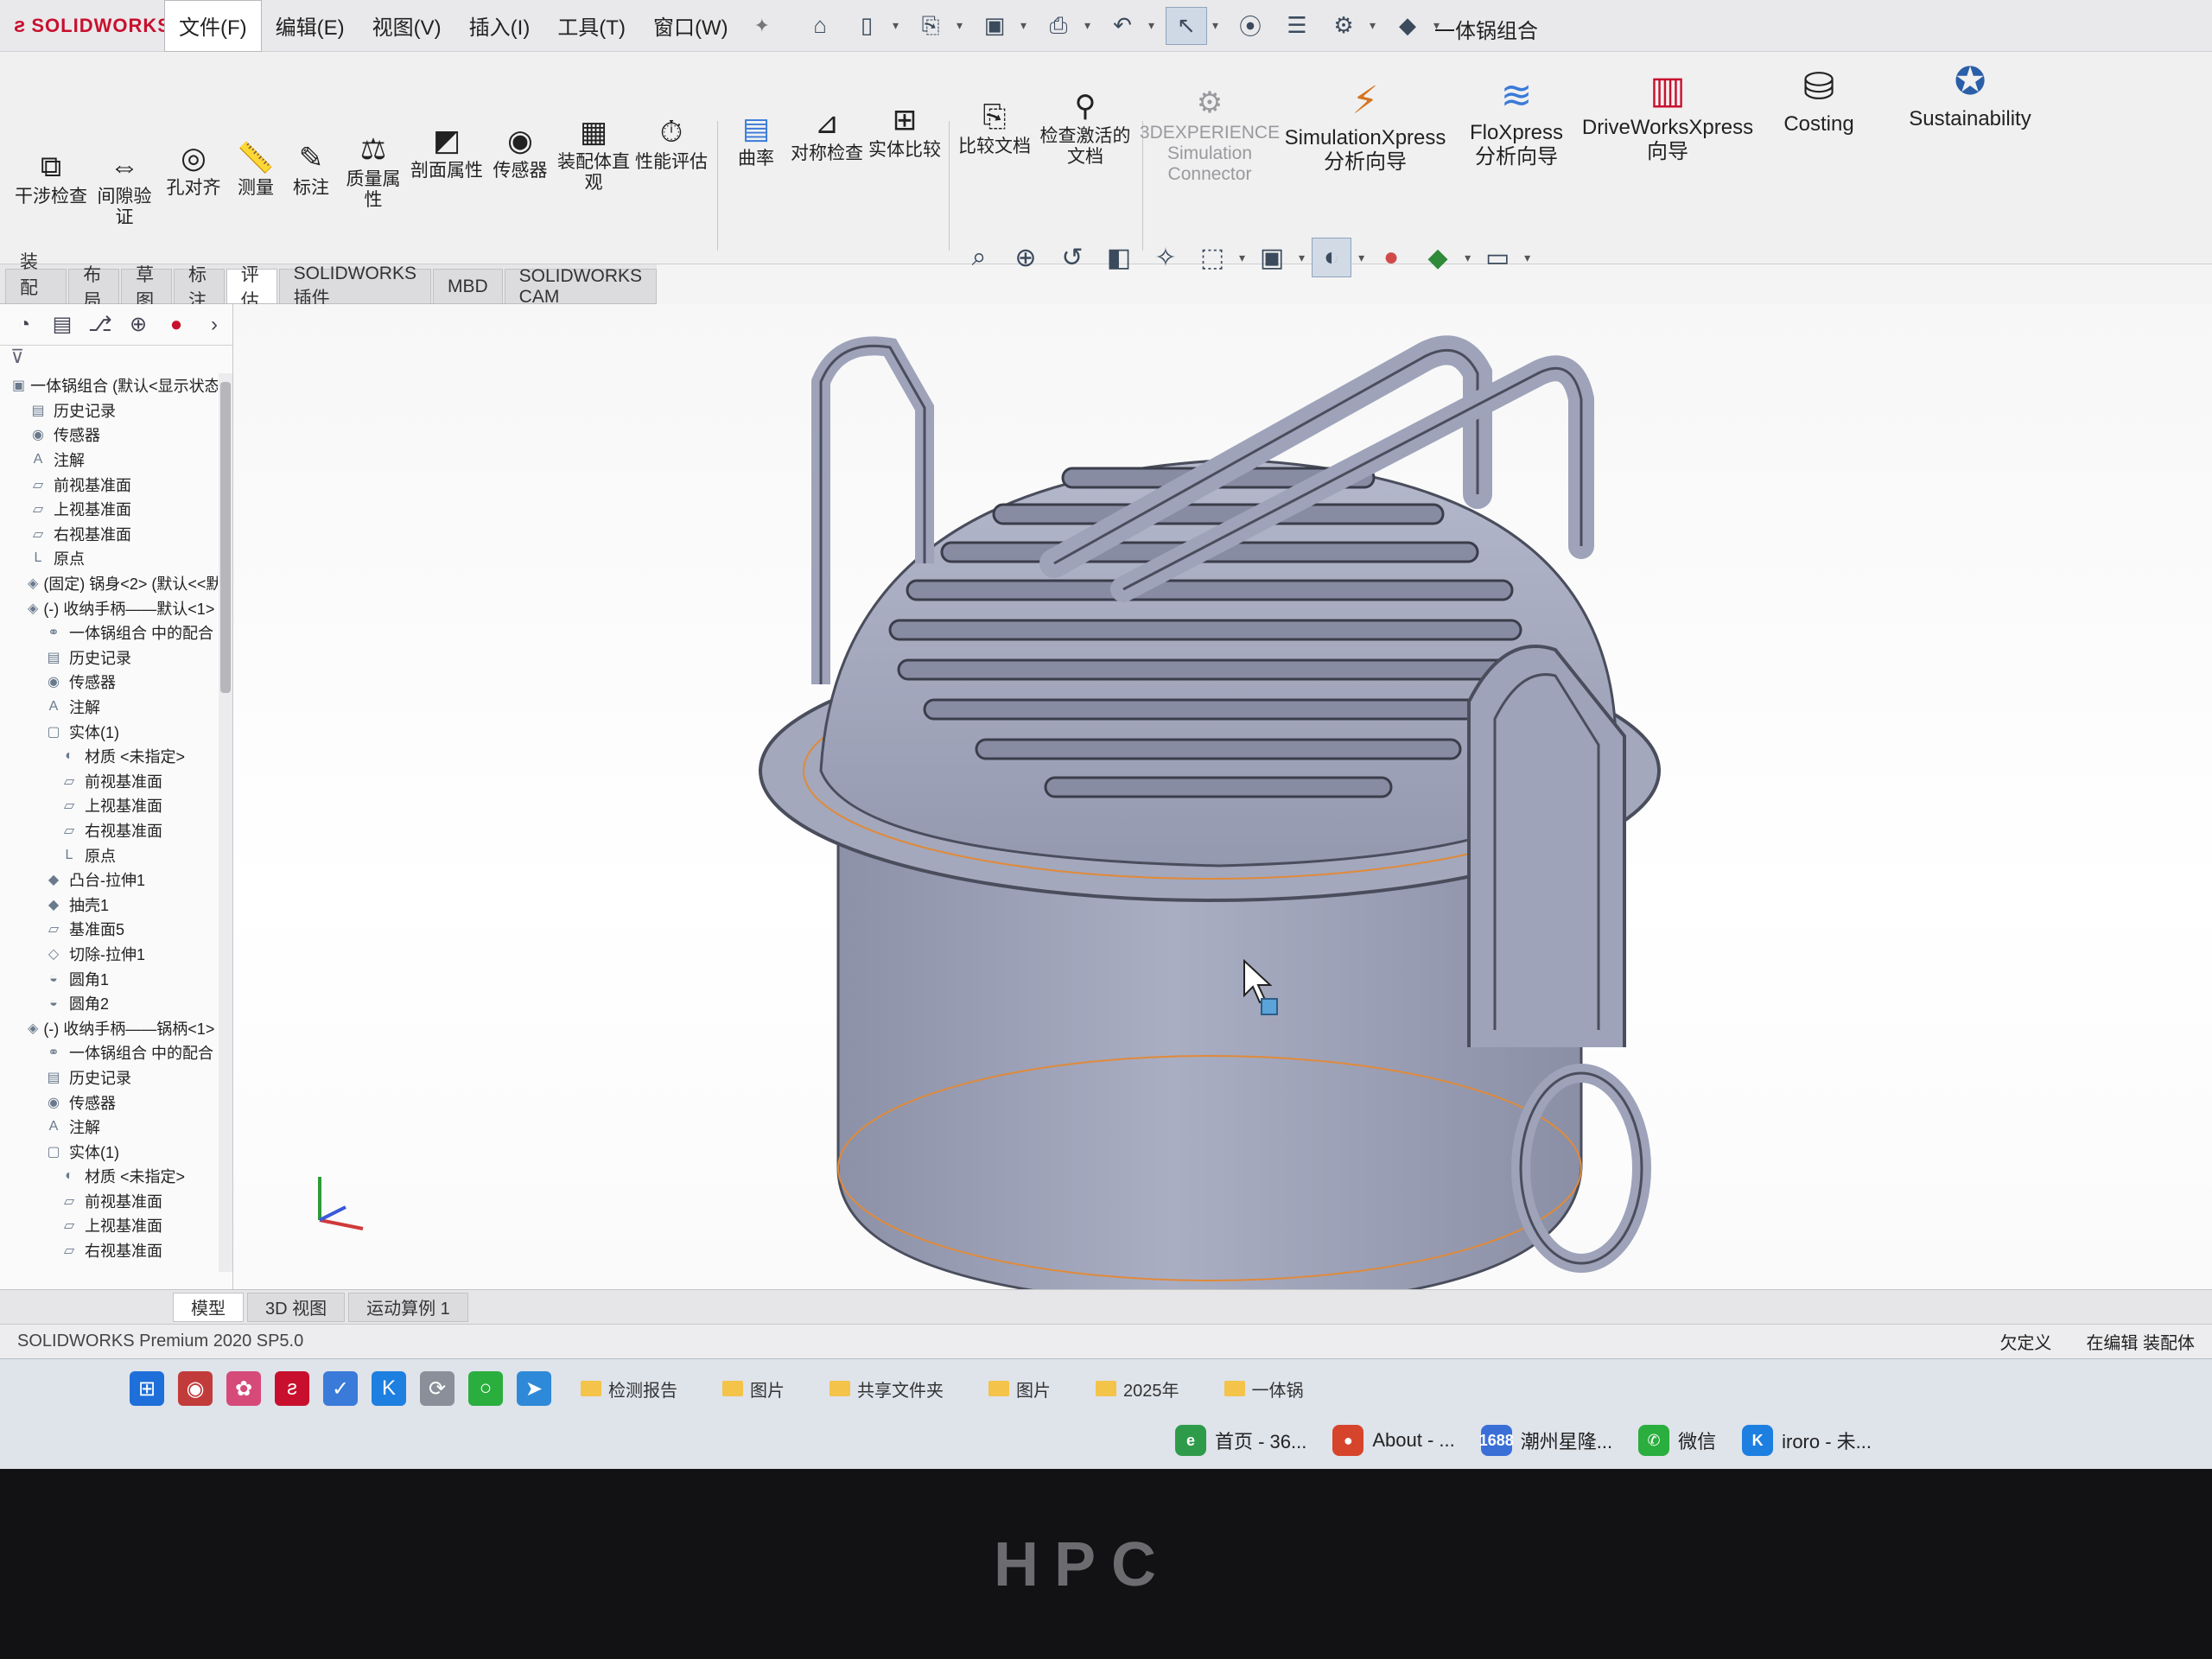  I want to click on feature-tree-item: ◈ (固定) 锅身<2> (默认<<默认, so click(109, 583).